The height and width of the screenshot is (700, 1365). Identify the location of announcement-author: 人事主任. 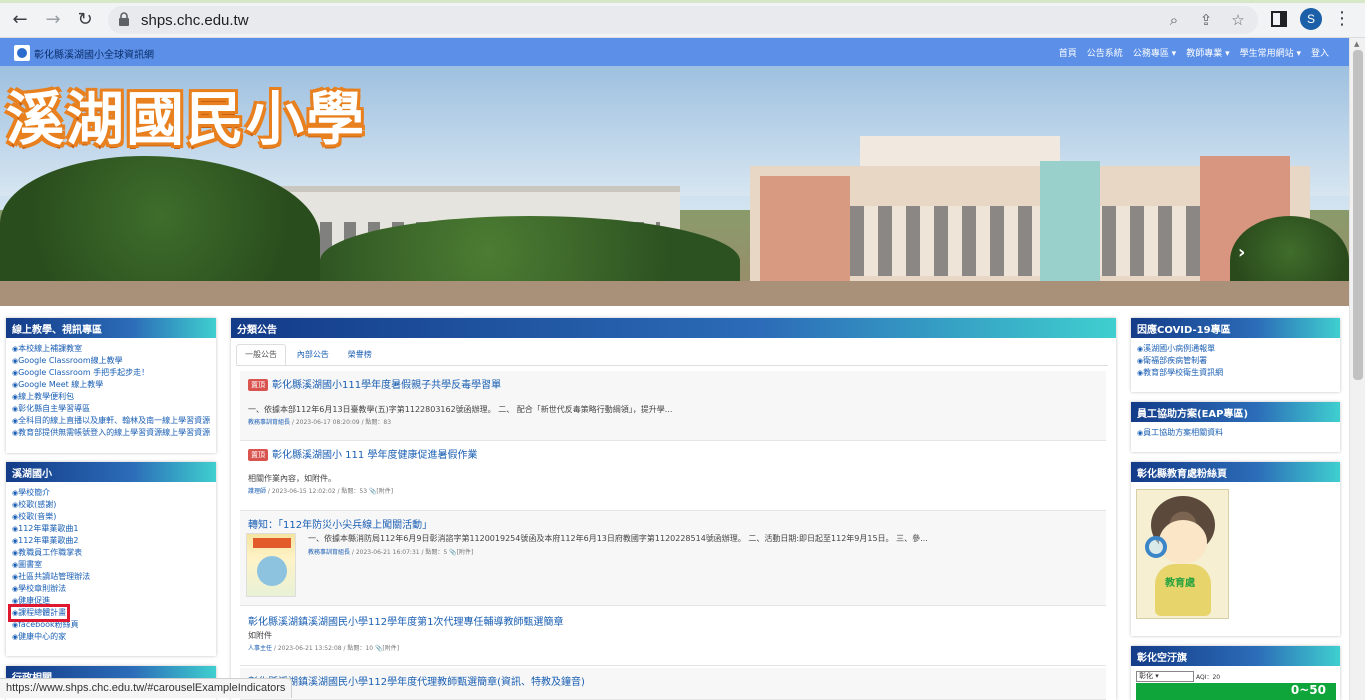
(260, 648).